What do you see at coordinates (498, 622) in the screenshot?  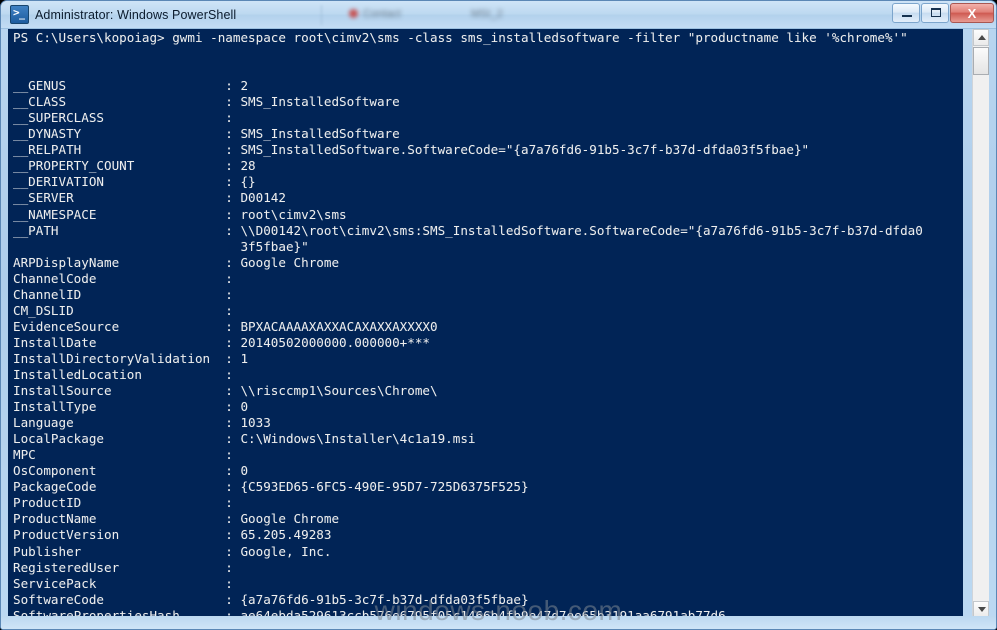 I see `window-bottom-frame` at bounding box center [498, 622].